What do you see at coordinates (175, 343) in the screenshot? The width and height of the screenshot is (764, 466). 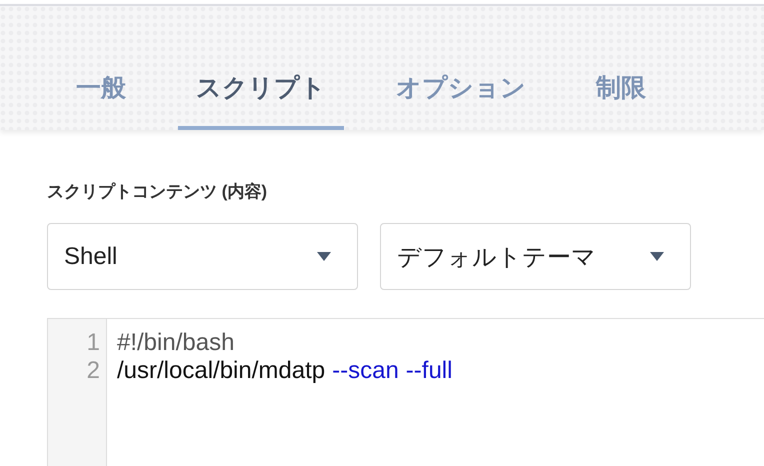 I see `code-token: #!/bin/bash` at bounding box center [175, 343].